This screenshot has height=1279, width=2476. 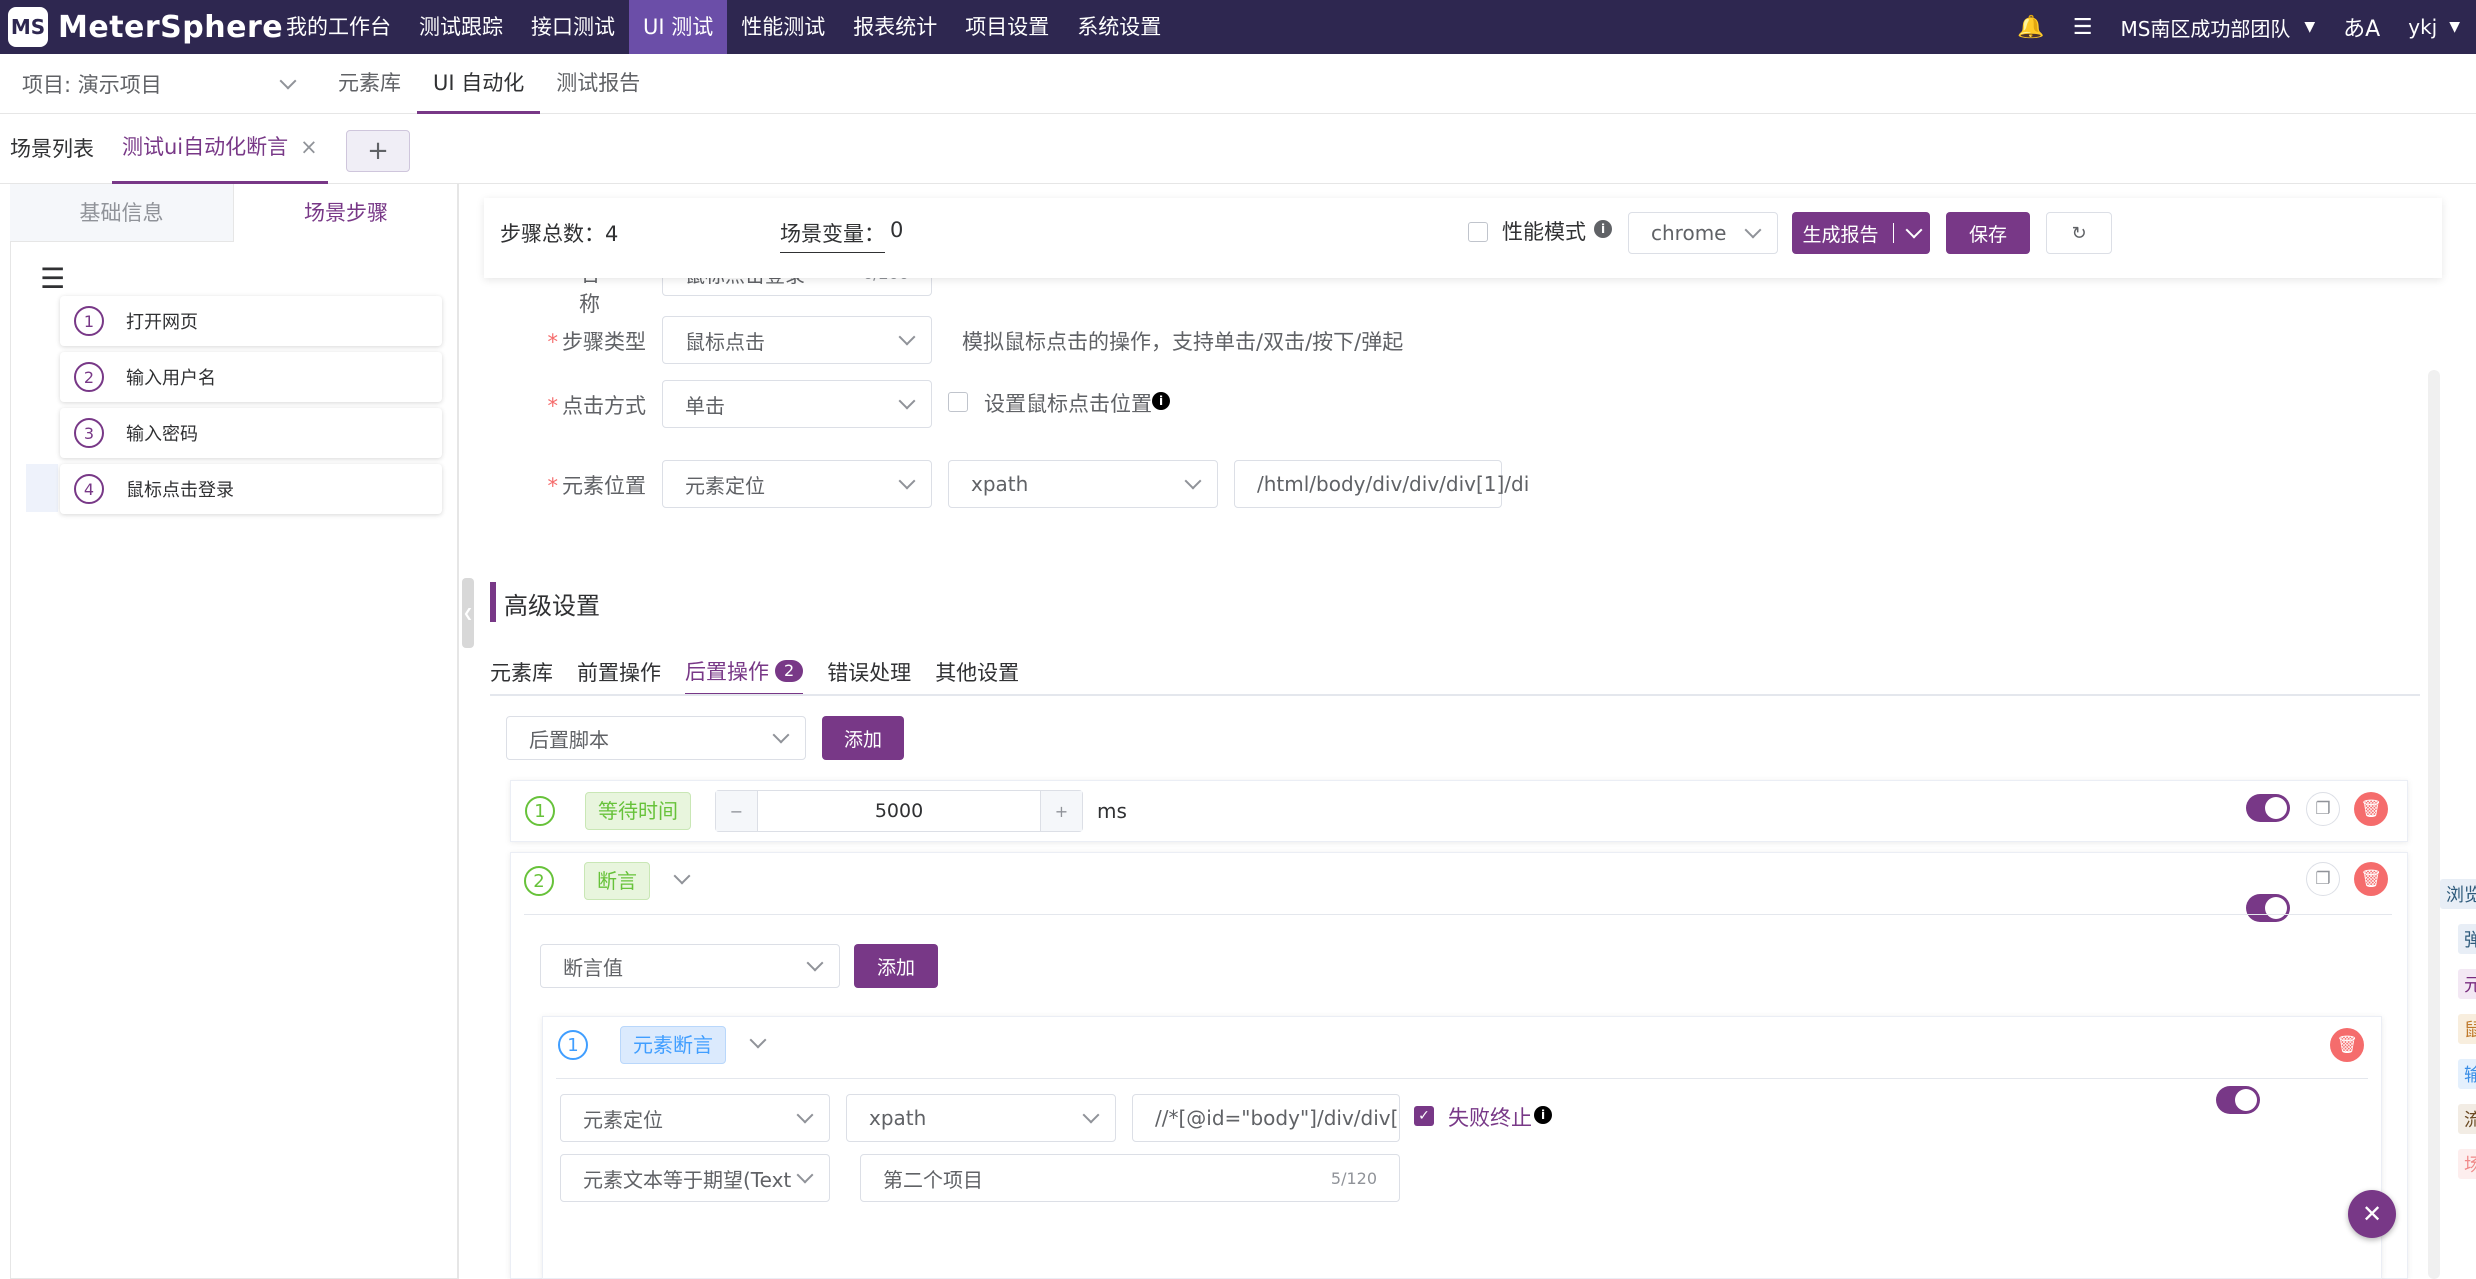 What do you see at coordinates (461, 27) in the screenshot?
I see `nav-test-track: 测试跟踪` at bounding box center [461, 27].